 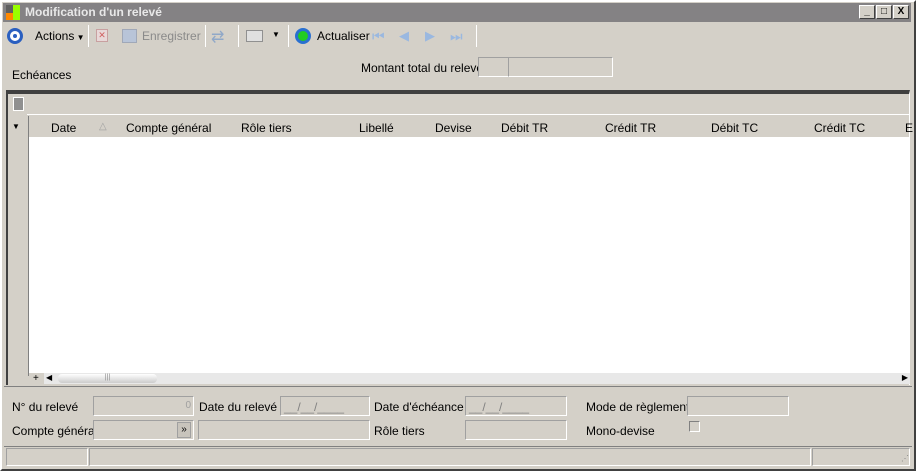 I want to click on app-icon, so click(x=13, y=12).